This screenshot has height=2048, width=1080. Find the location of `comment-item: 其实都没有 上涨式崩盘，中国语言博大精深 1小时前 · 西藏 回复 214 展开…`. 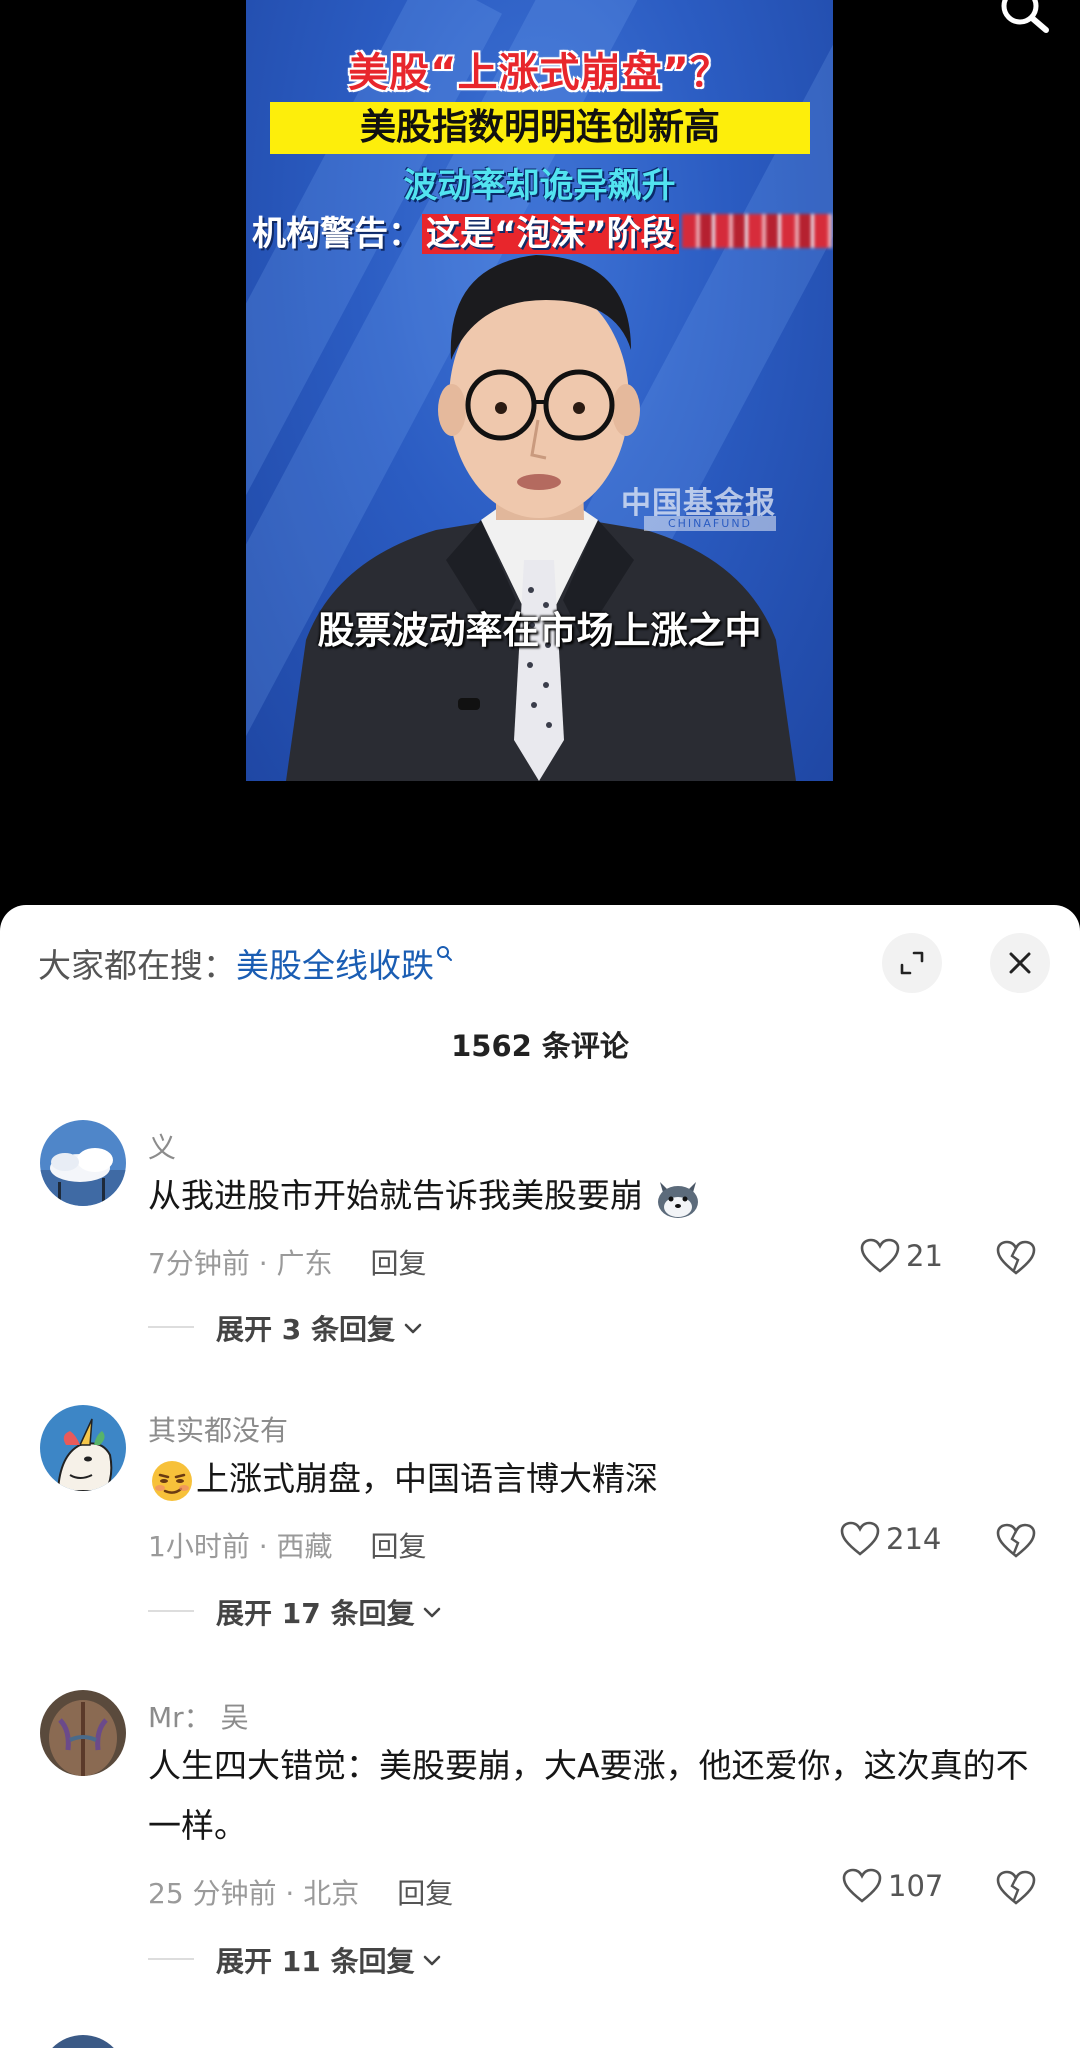

comment-item: 其实都没有 上涨式崩盘，中国语言博大精深 1小时前 · 西藏 回复 214 展开… is located at coordinates (540, 1525).